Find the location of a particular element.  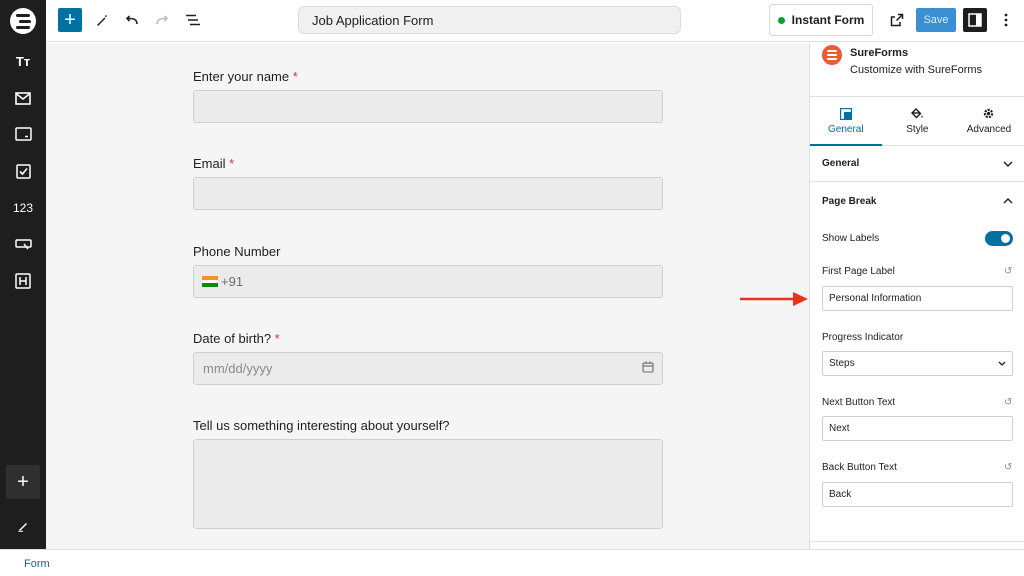

back-button-text-label: Back Button Text is located at coordinates (859, 467).